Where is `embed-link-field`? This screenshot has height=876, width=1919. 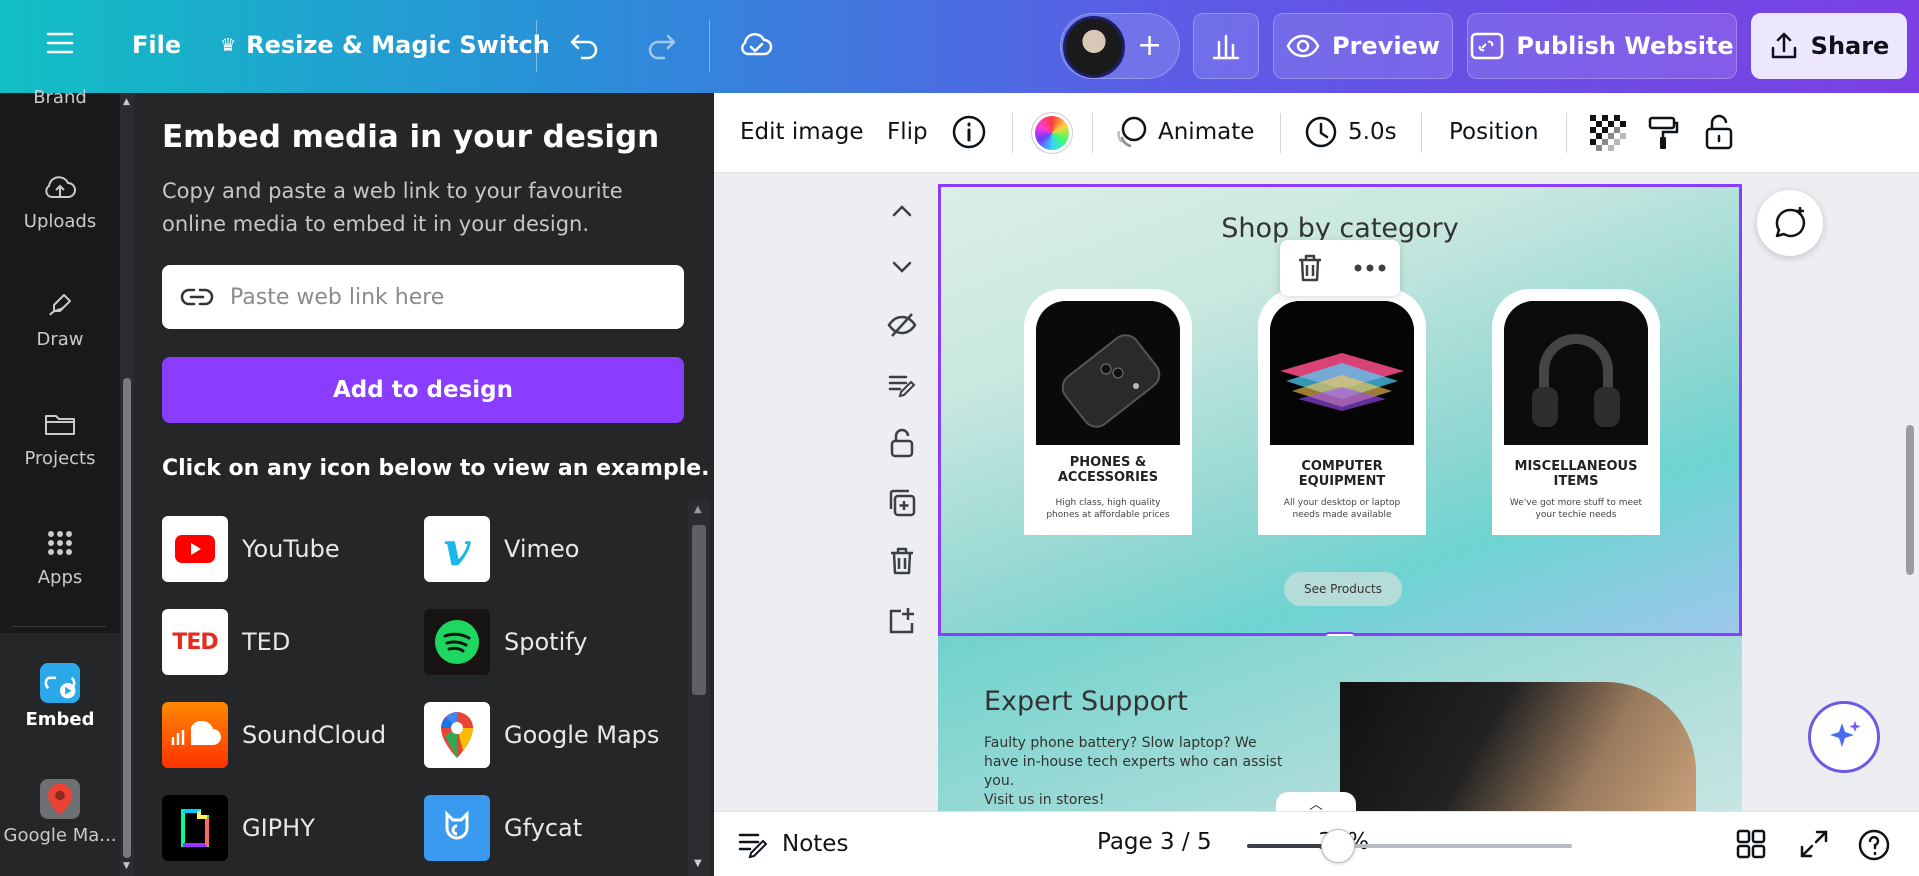 embed-link-field is located at coordinates (423, 297).